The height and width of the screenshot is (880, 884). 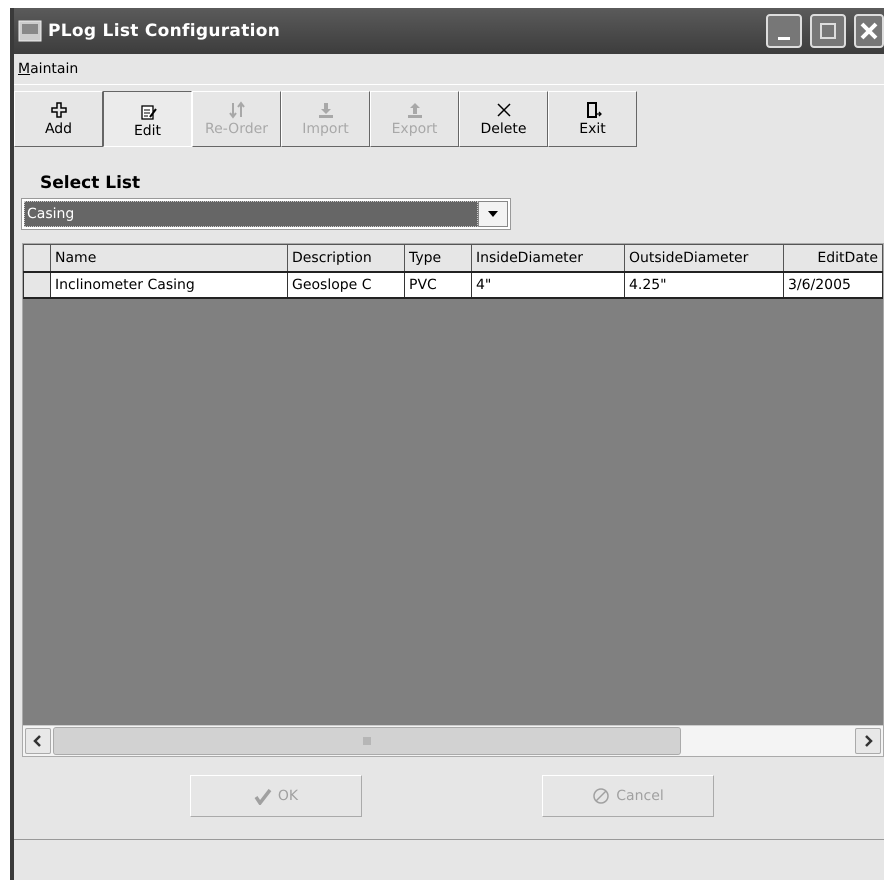 I want to click on maximize-button, so click(x=828, y=31).